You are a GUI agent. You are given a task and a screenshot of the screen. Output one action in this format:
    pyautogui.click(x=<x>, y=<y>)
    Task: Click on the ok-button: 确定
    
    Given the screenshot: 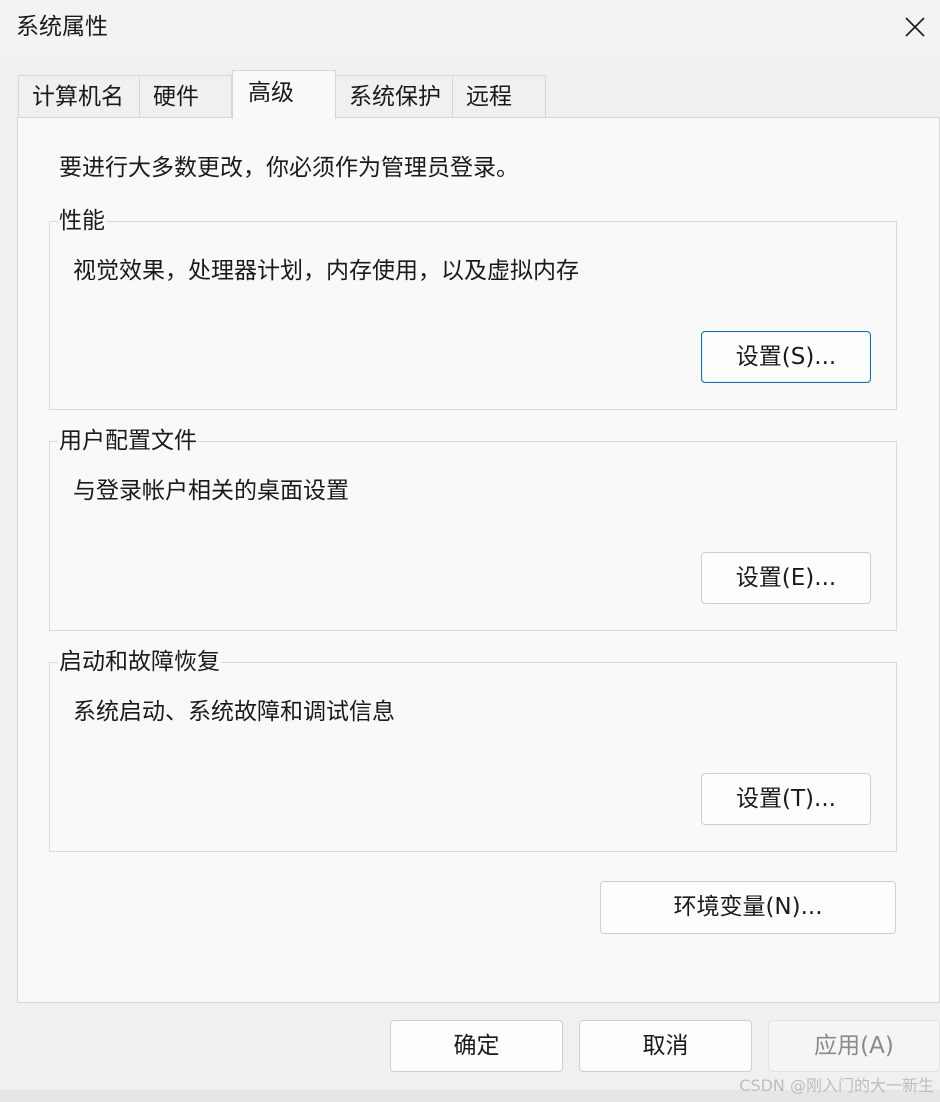 What is the action you would take?
    pyautogui.click(x=476, y=1046)
    